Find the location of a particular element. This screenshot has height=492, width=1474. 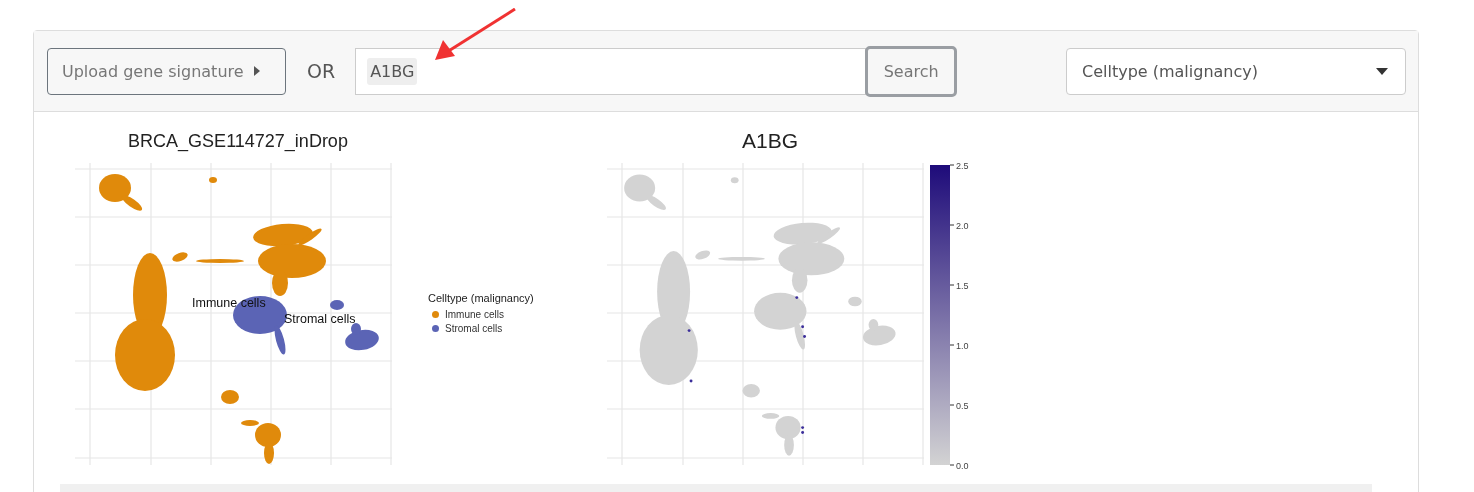

tick-label: 2.0 is located at coordinates (962, 226).